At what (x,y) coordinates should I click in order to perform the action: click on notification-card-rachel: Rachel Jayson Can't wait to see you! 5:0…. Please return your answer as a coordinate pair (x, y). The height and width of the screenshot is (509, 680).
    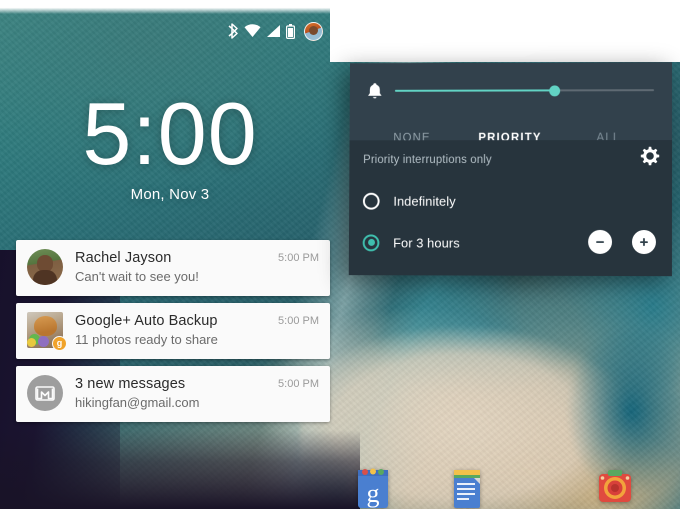
    Looking at the image, I should click on (173, 268).